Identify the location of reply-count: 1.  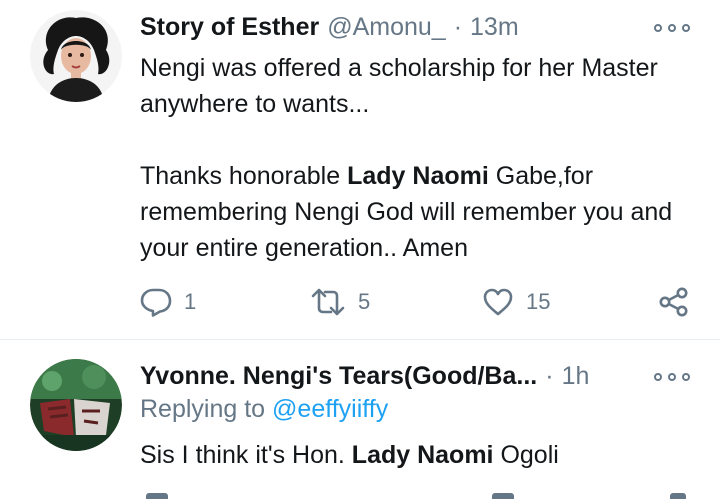
(190, 301).